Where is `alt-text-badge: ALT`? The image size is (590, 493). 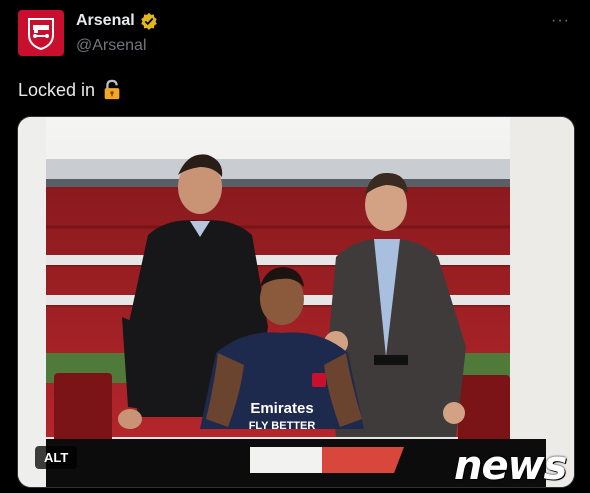 alt-text-badge: ALT is located at coordinates (56, 457).